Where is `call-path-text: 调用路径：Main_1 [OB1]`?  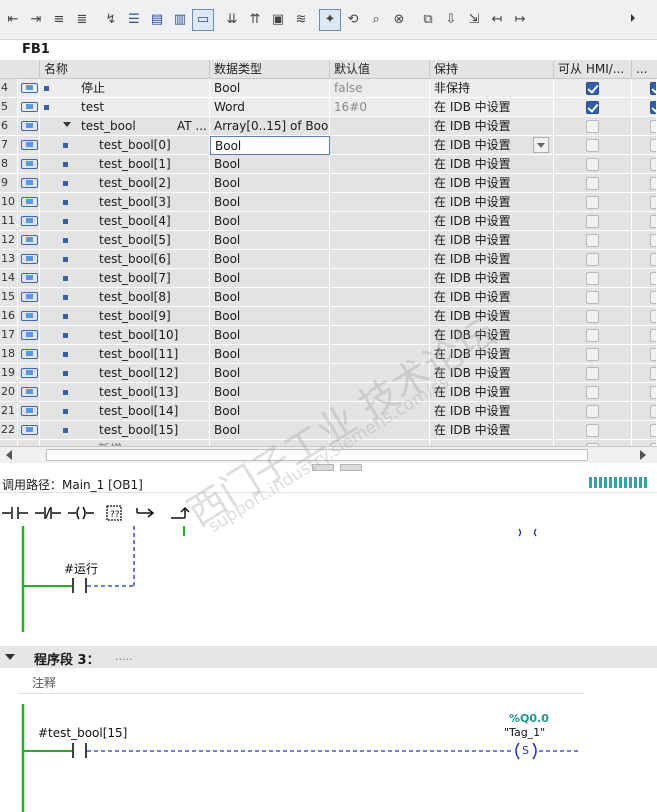
call-path-text: 调用路径：Main_1 [OB1] is located at coordinates (72, 484).